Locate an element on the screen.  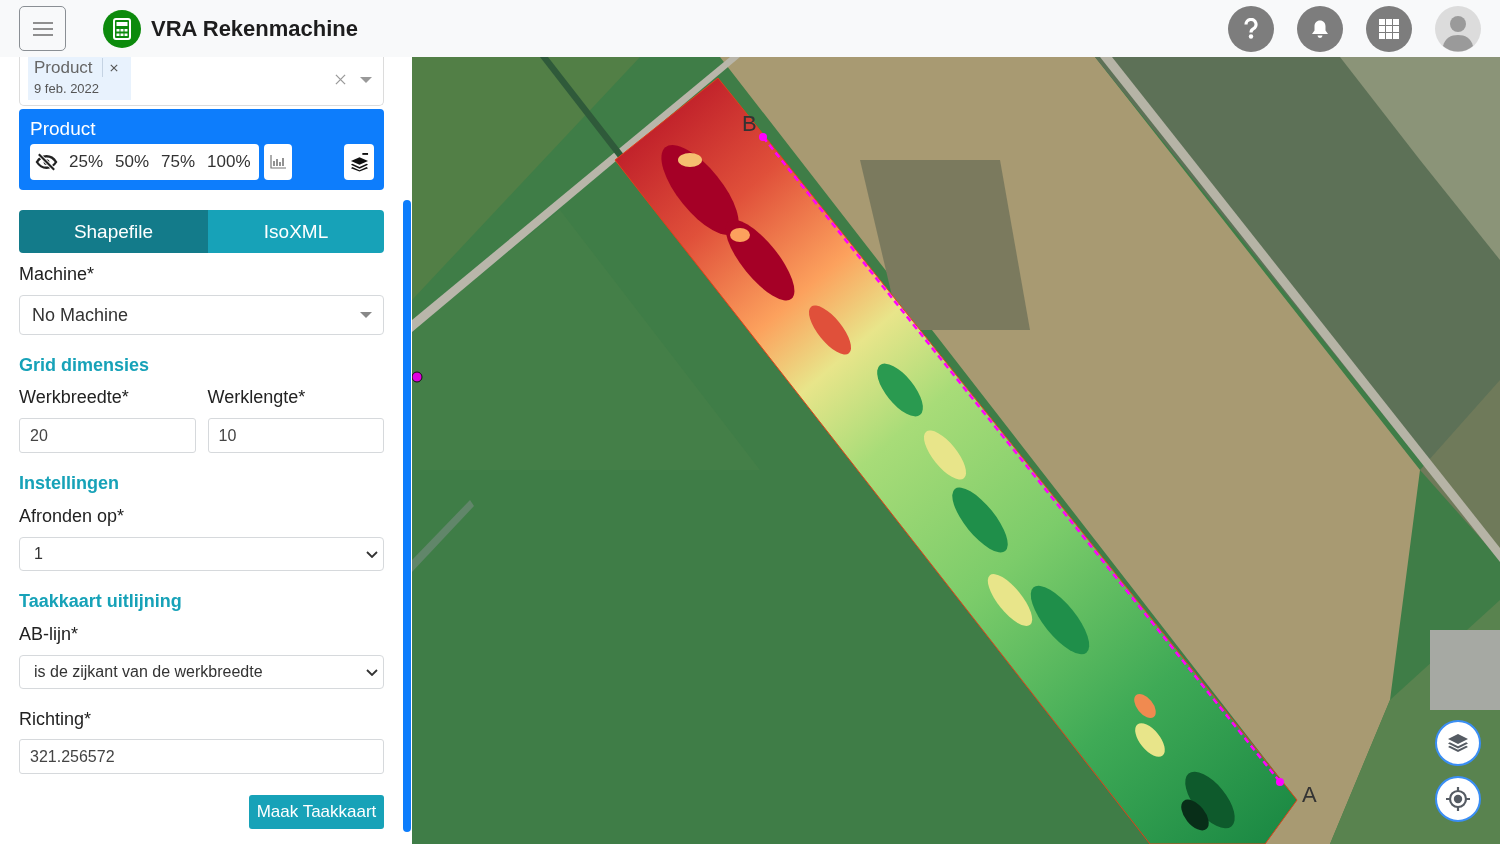
input-field: 321.256572 is located at coordinates (201, 756).